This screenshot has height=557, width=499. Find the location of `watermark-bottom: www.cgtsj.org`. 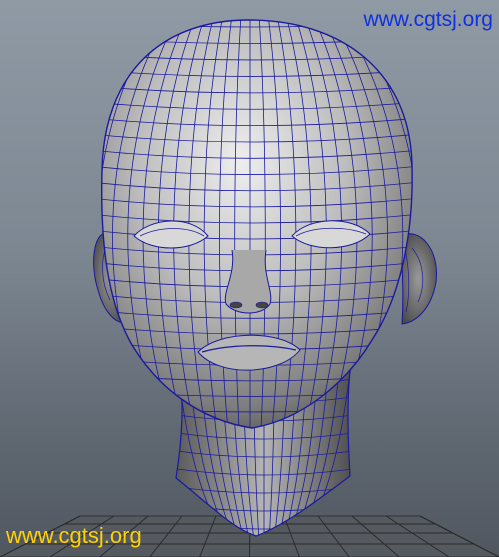

watermark-bottom: www.cgtsj.org is located at coordinates (74, 535).